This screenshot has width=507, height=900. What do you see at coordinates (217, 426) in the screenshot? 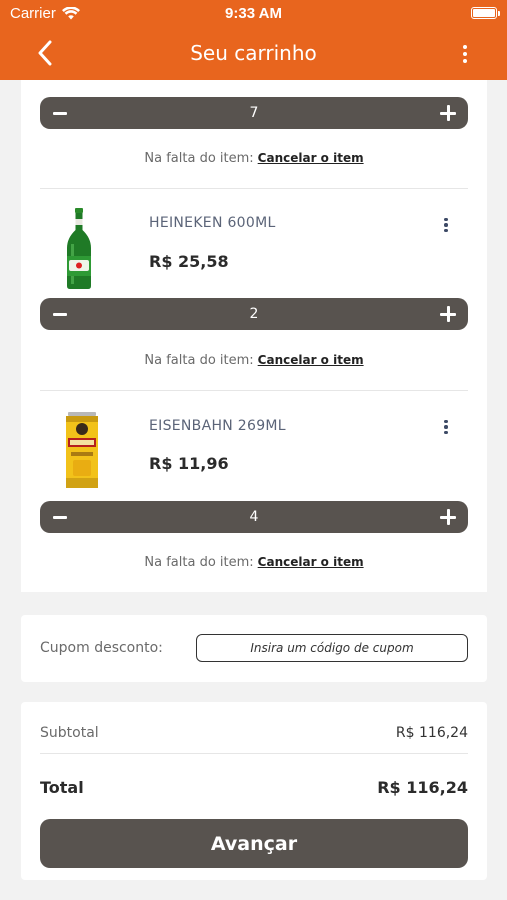
I see `product-name: EISENBAHN 269ML` at bounding box center [217, 426].